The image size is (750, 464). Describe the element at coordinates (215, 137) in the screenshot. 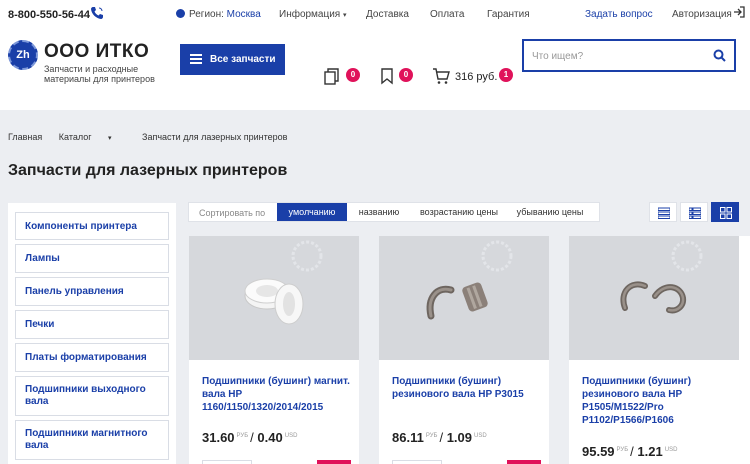

I see `breadcrumb-current: Запчасти для лазерных принтеров` at that location.